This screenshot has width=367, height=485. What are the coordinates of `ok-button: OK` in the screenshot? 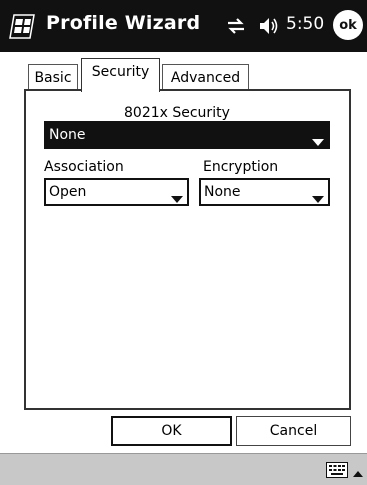 It's located at (171, 431).